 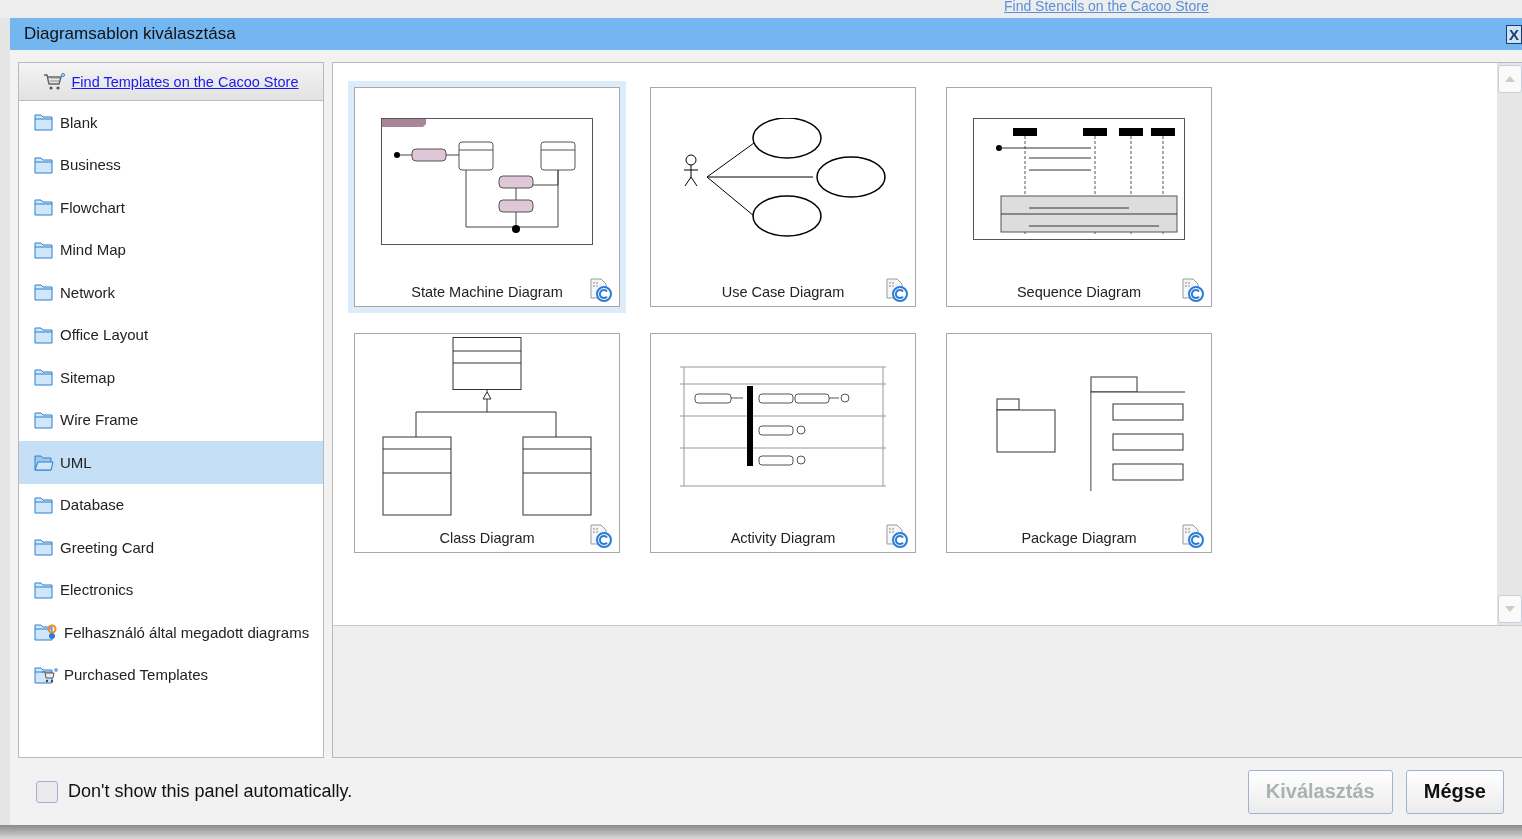 What do you see at coordinates (185, 81) in the screenshot?
I see `template-store-link: Find Templates on the Cacoo Store` at bounding box center [185, 81].